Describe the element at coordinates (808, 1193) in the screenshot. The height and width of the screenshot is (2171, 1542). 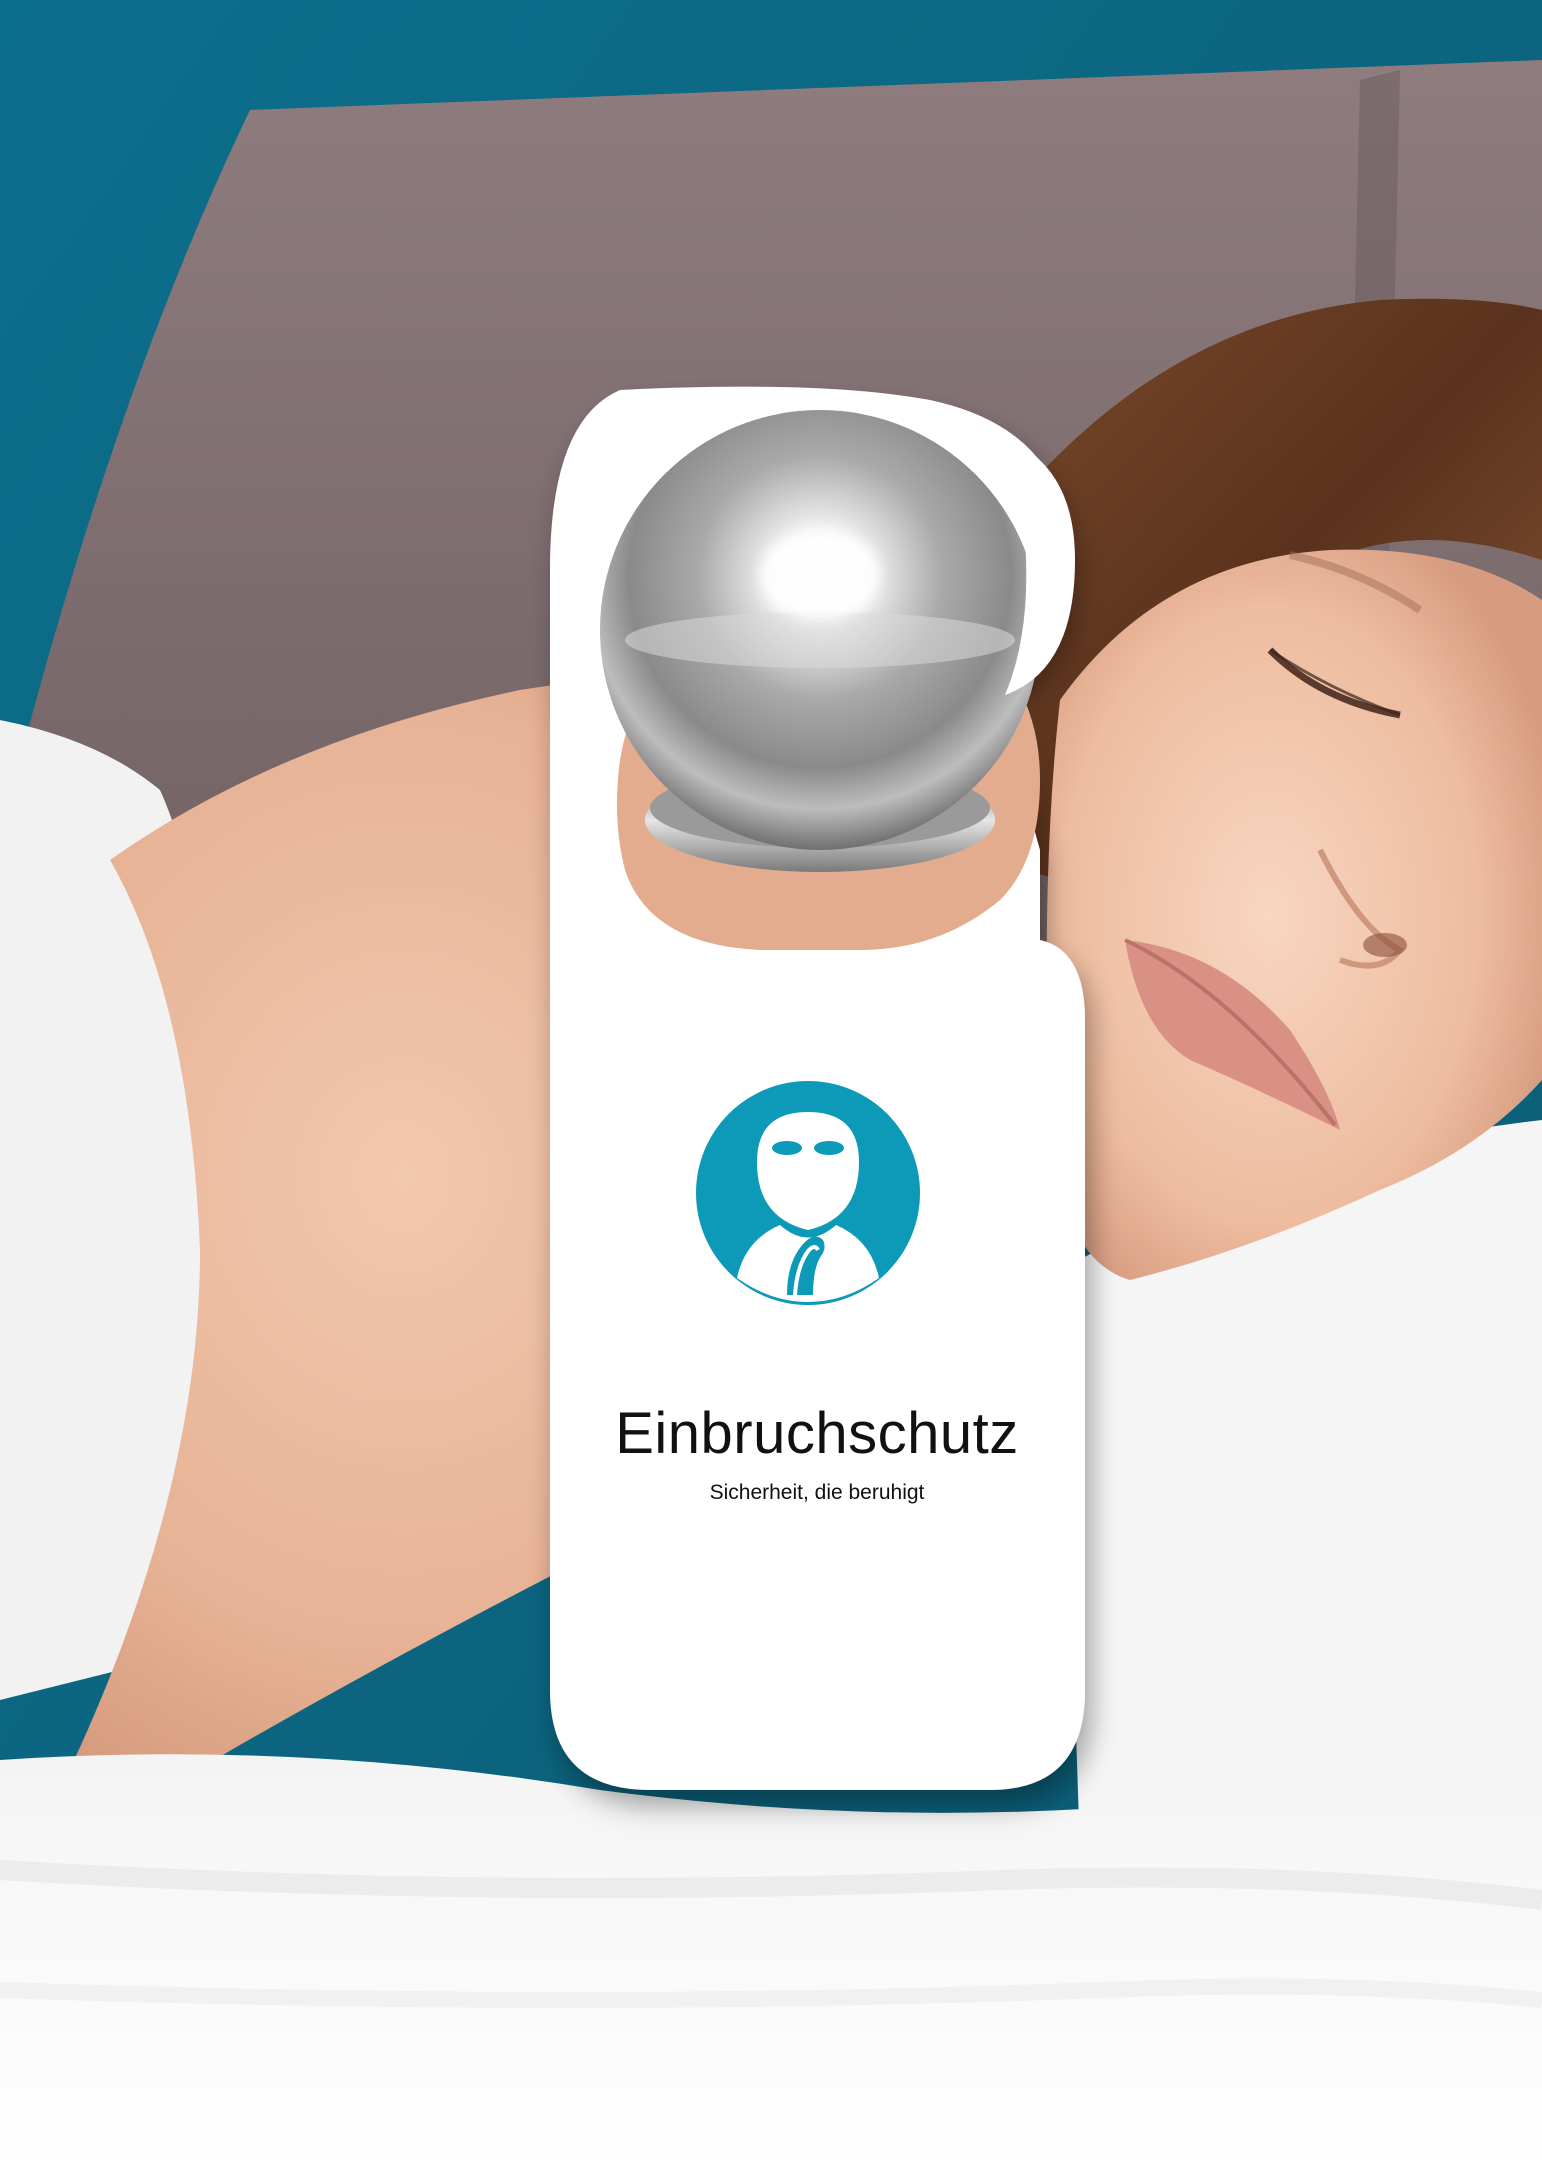
I see `burglar-icon` at that location.